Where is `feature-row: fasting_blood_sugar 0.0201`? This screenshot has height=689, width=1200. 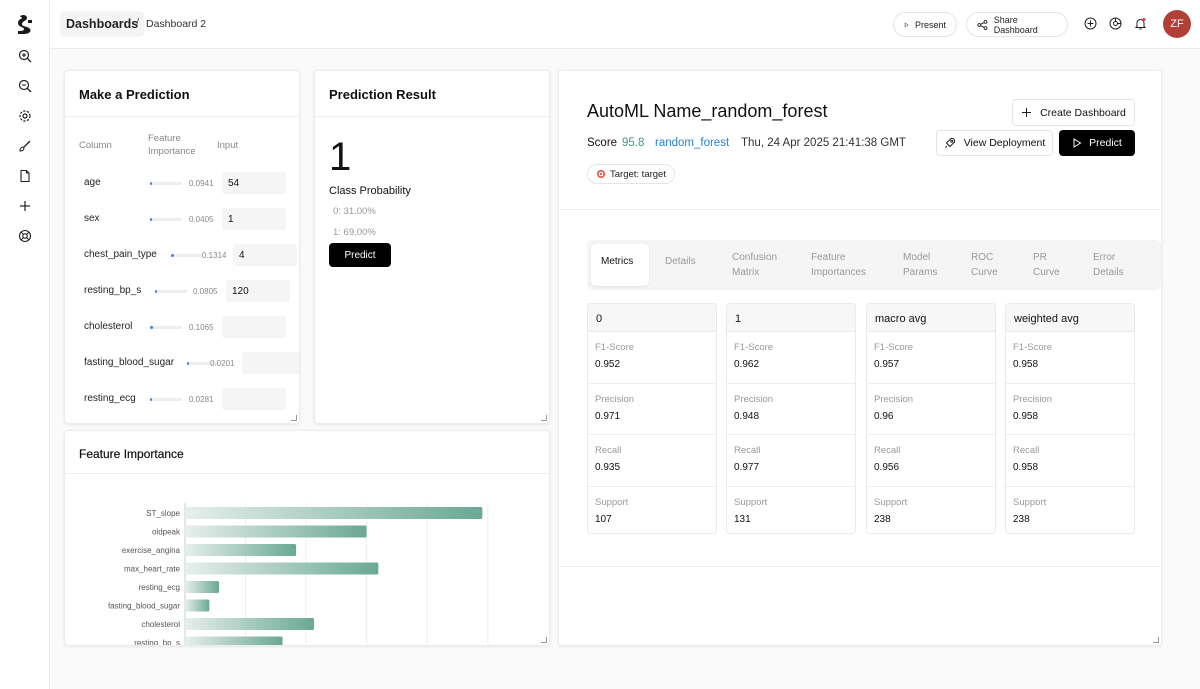
feature-row: fasting_blood_sugar 0.0201 is located at coordinates (189, 363).